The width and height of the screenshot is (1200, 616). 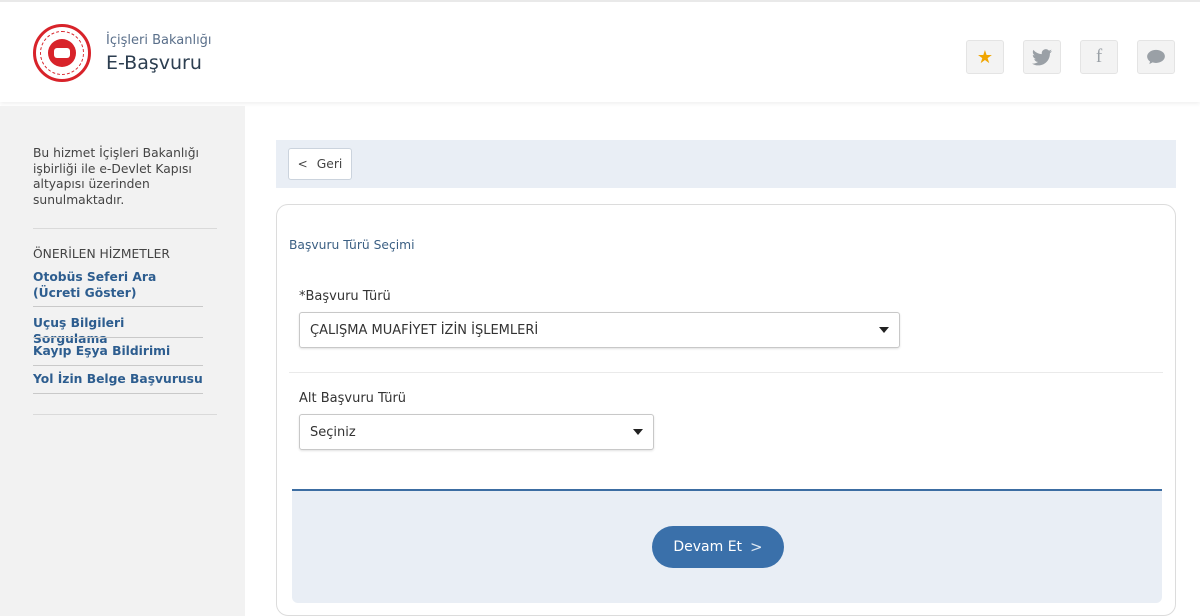 What do you see at coordinates (159, 40) in the screenshot?
I see `brand-subtitle: İçişleri Bakanlığı` at bounding box center [159, 40].